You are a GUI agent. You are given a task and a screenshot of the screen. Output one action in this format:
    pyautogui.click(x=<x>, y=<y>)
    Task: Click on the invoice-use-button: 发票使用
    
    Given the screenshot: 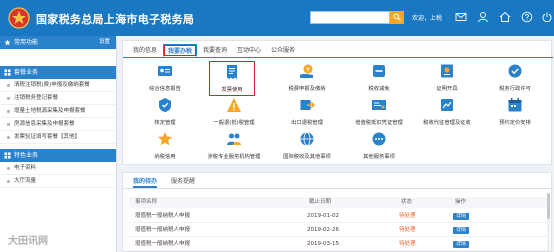 What is the action you would take?
    pyautogui.click(x=232, y=78)
    